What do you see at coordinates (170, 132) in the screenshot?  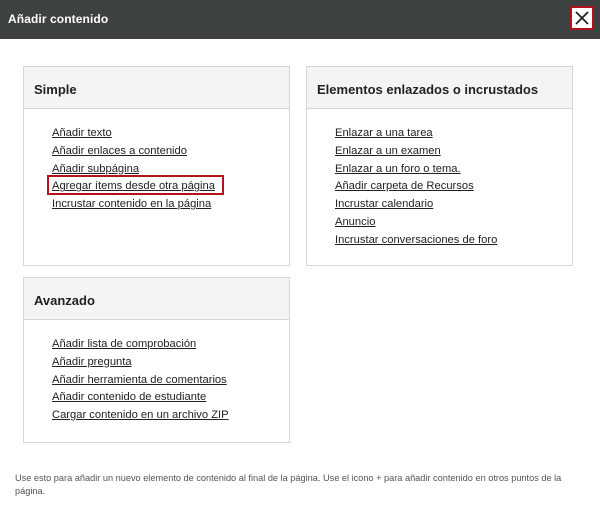 I see `list-item: Añadir texto` at bounding box center [170, 132].